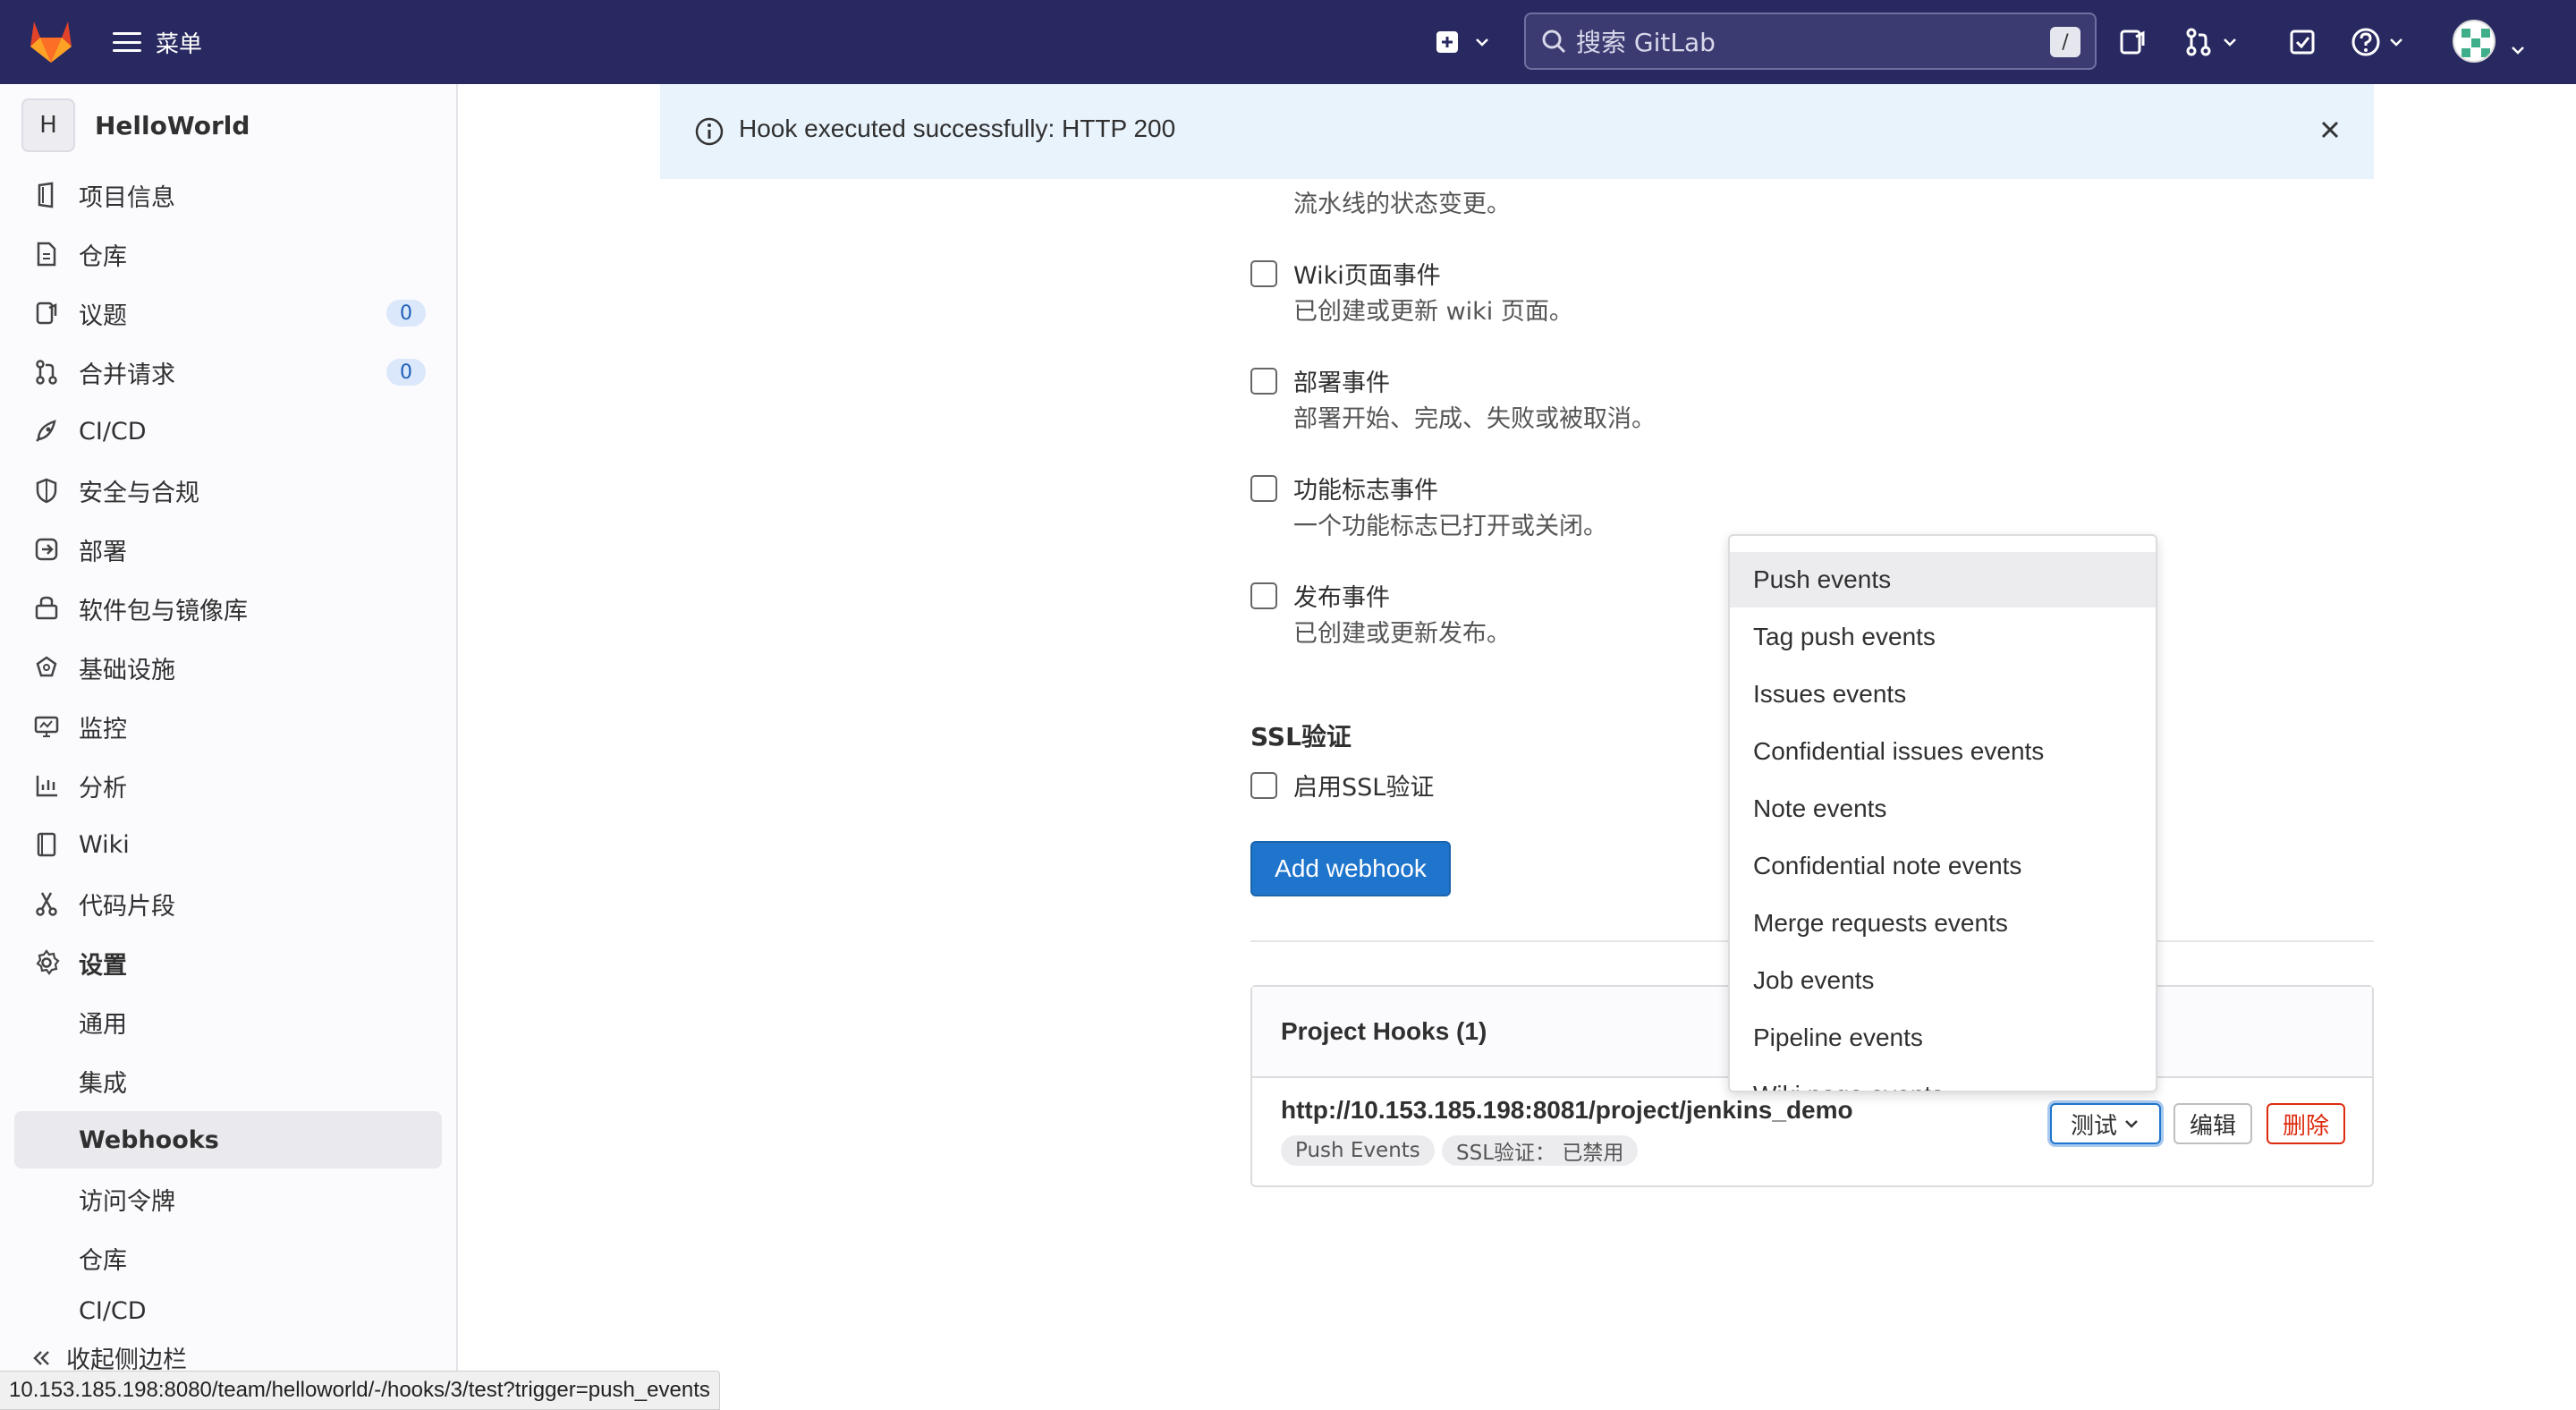  Describe the element at coordinates (46, 609) in the screenshot. I see `package-icon` at that location.